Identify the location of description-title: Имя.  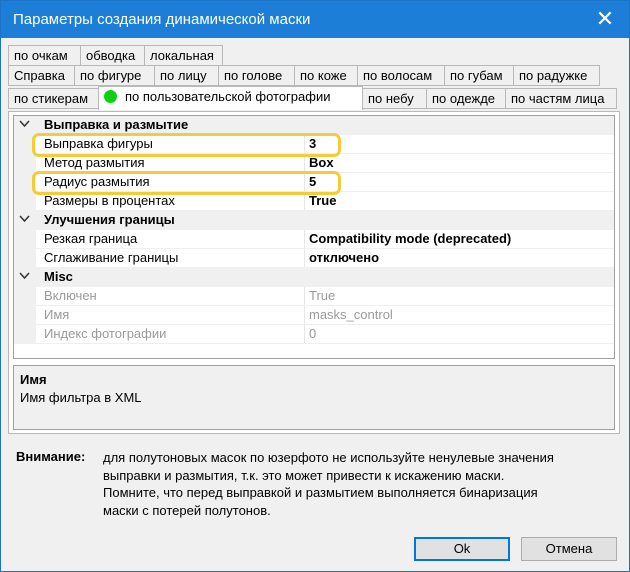
(33, 379).